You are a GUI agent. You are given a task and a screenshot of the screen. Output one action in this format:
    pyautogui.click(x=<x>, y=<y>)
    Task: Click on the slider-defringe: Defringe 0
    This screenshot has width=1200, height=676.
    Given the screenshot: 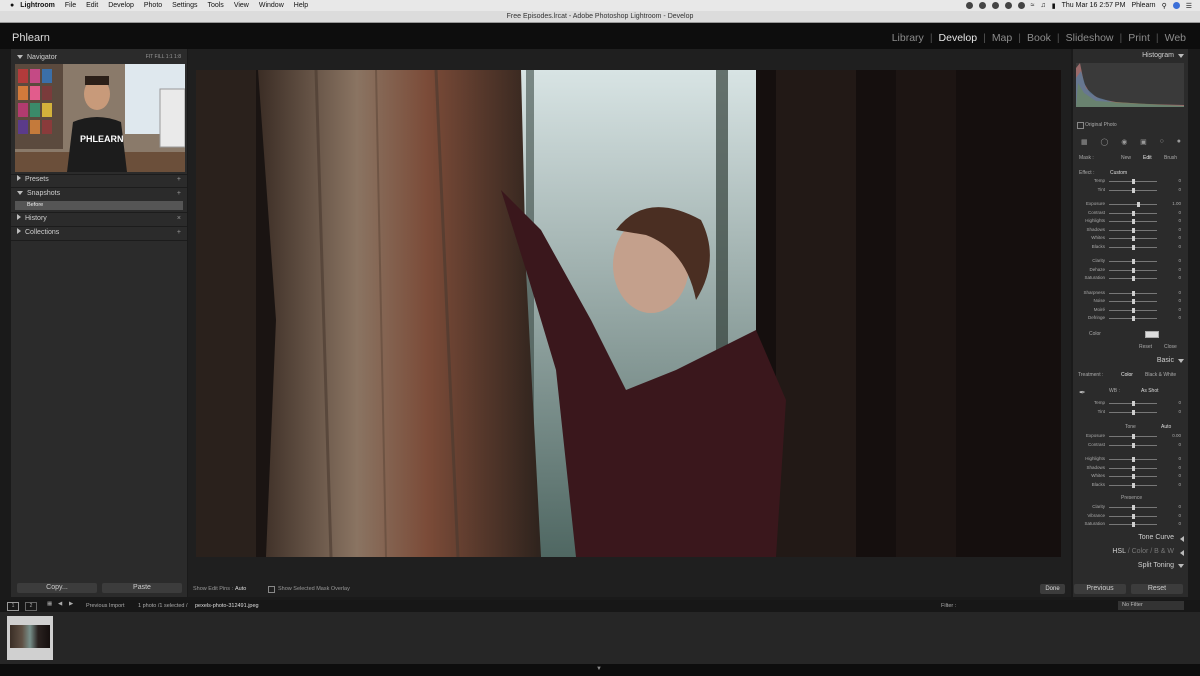 What is the action you would take?
    pyautogui.click(x=1130, y=318)
    